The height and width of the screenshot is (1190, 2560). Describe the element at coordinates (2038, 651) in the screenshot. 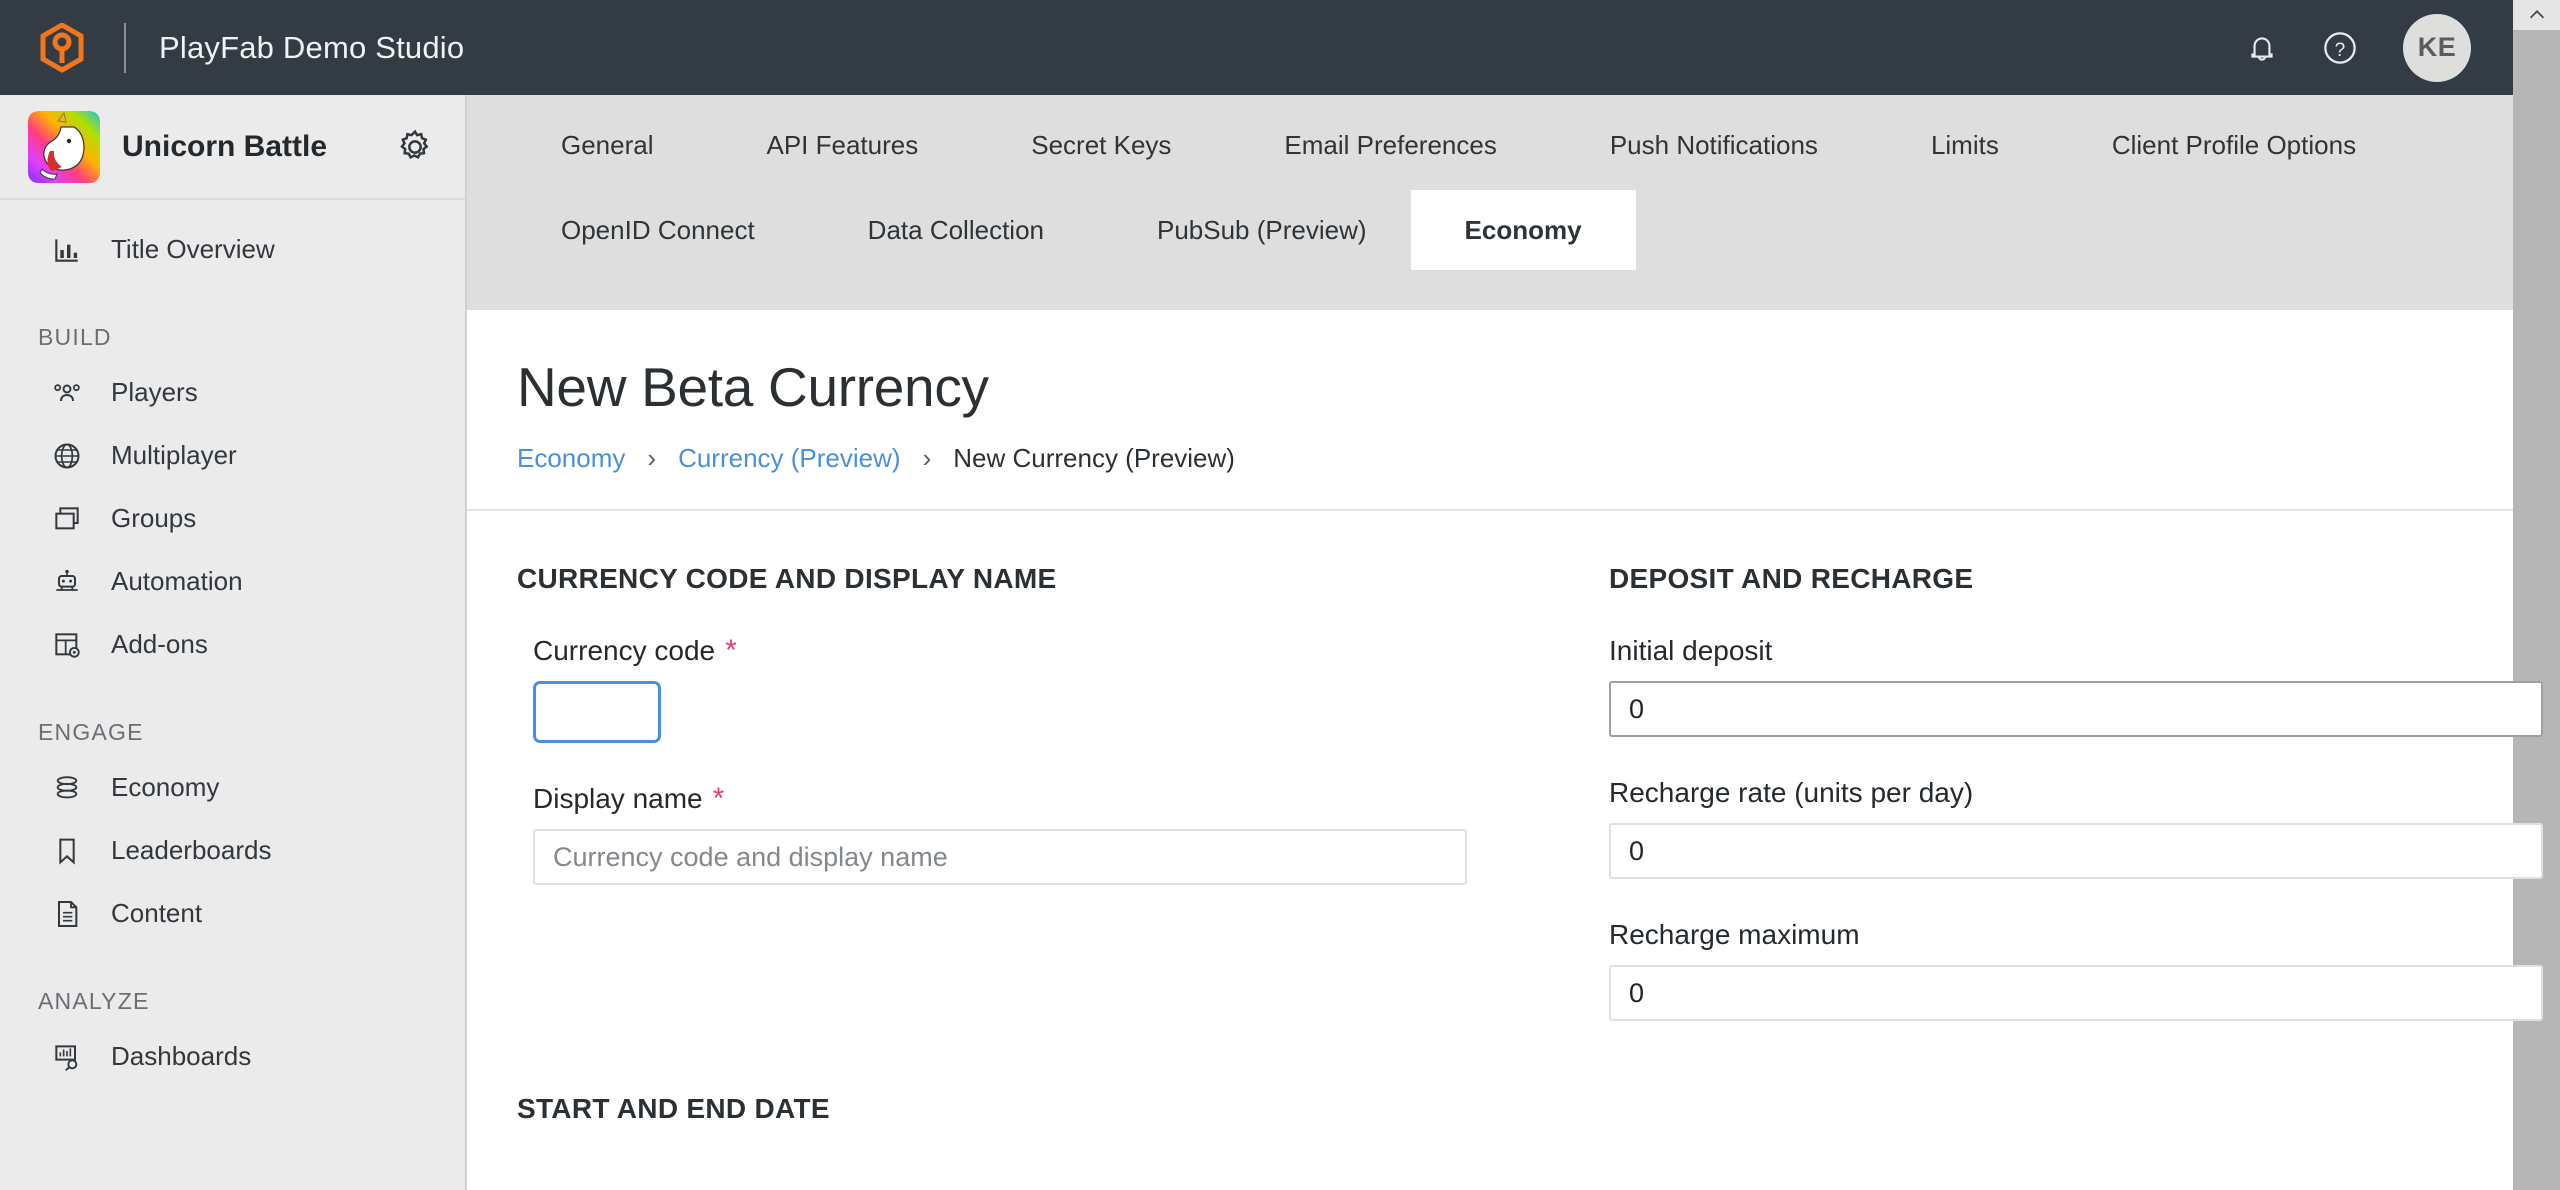

I see `initial-deposit-label: Initial deposit` at that location.